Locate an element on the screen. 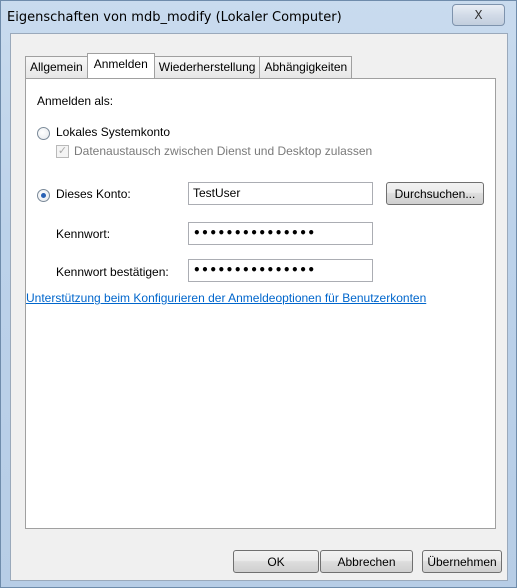 This screenshot has width=517, height=588. password-label: Kennwort: is located at coordinates (83, 234).